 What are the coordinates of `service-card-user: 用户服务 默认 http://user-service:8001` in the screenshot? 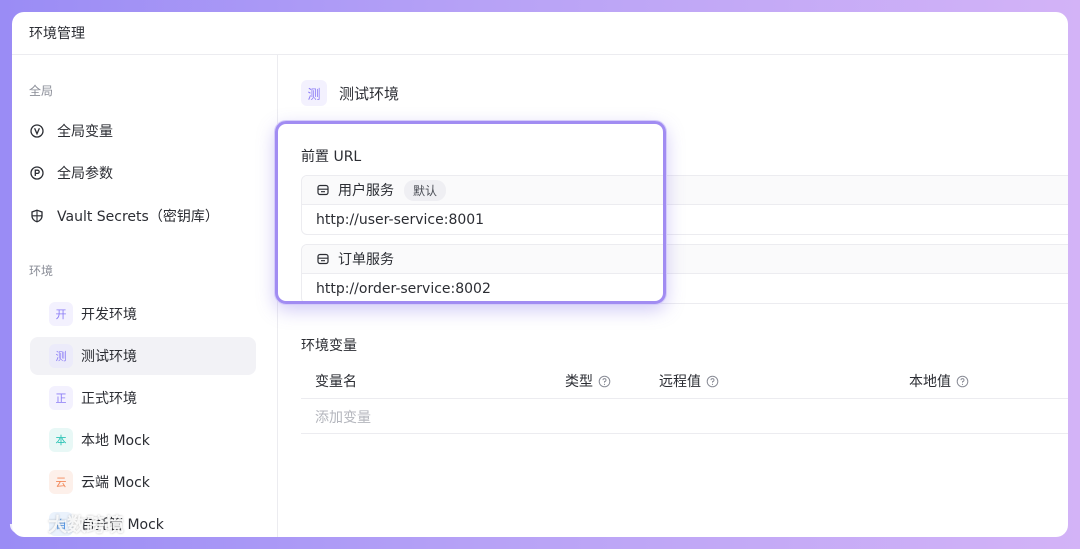 It's located at (684, 205).